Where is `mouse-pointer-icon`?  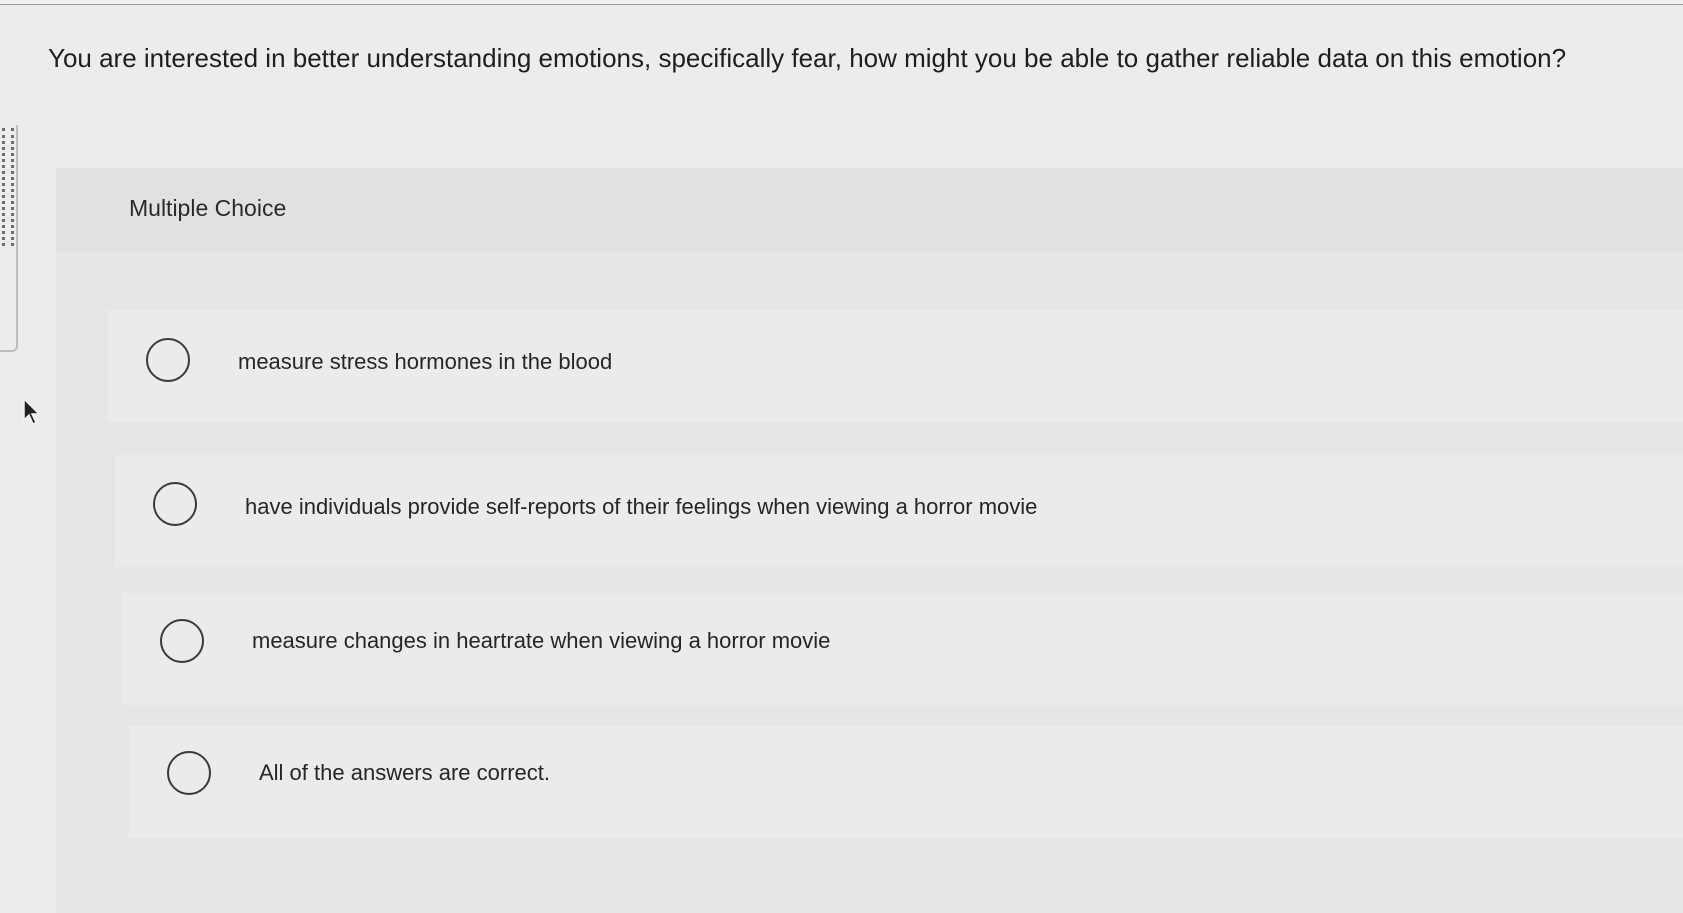
mouse-pointer-icon is located at coordinates (32, 412).